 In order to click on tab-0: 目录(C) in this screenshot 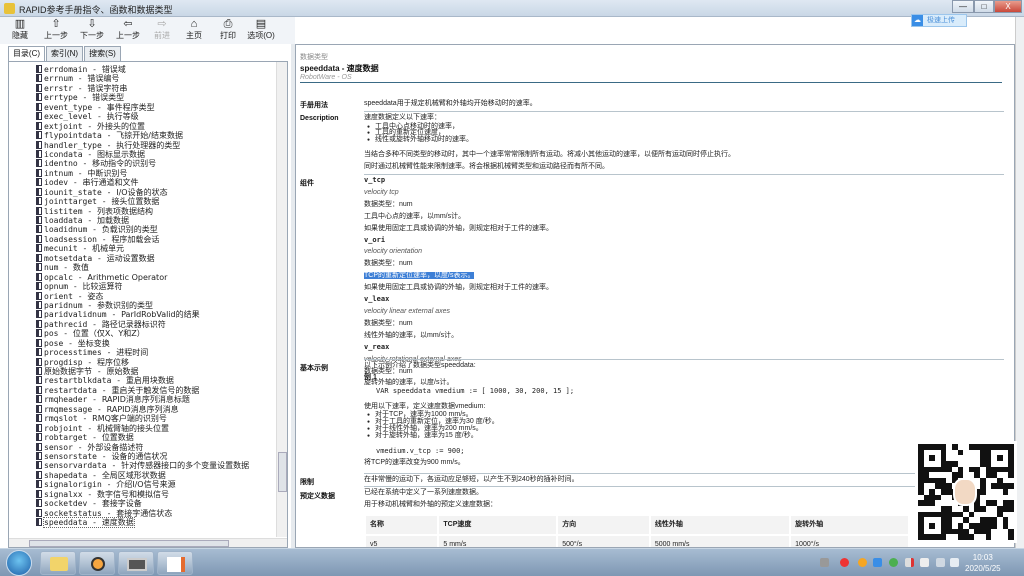, I will do `click(26, 54)`.